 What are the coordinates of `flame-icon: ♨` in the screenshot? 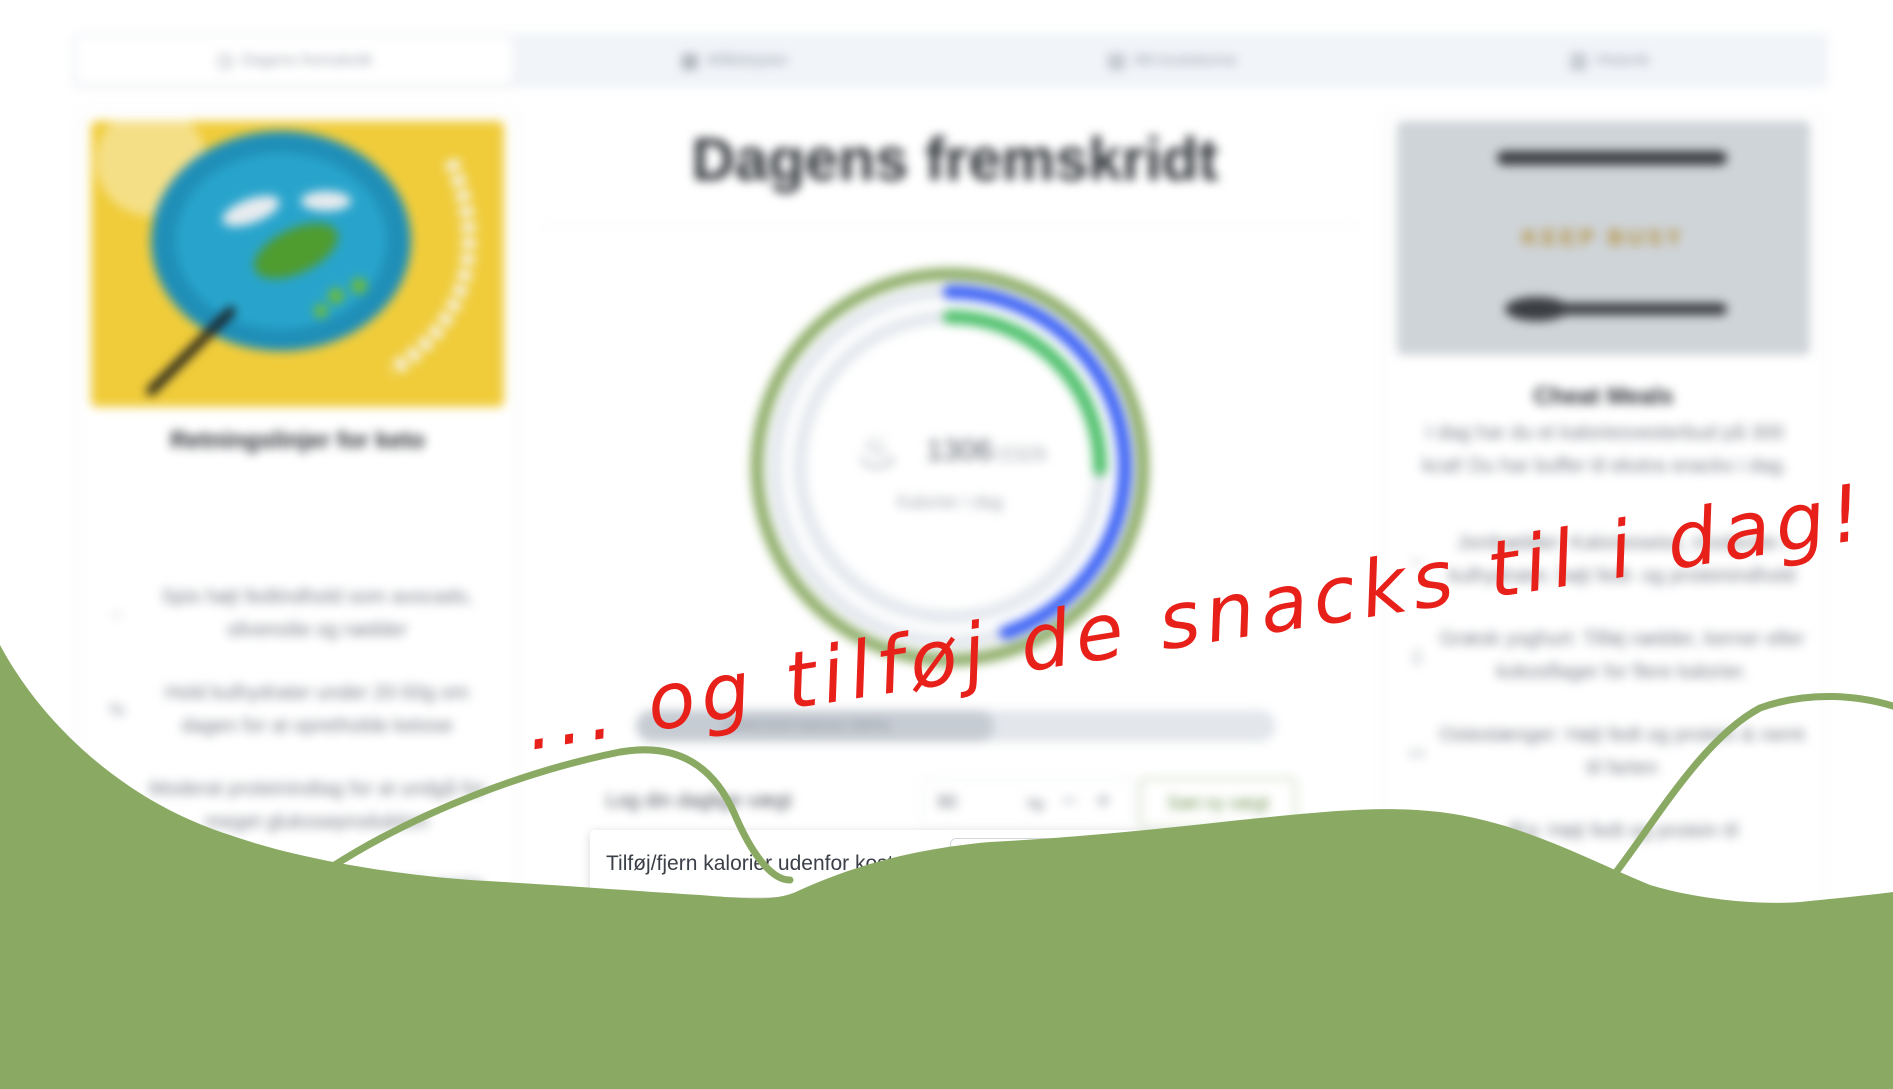 It's located at (878, 452).